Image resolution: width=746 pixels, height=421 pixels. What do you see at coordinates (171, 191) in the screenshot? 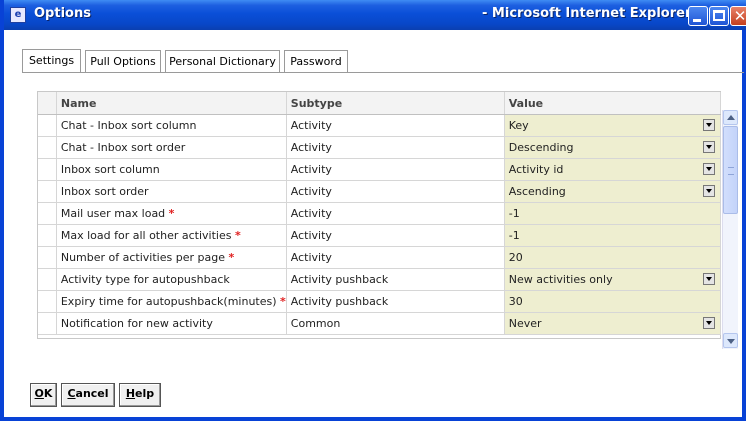
I see `setting-name: Inbox sort order` at bounding box center [171, 191].